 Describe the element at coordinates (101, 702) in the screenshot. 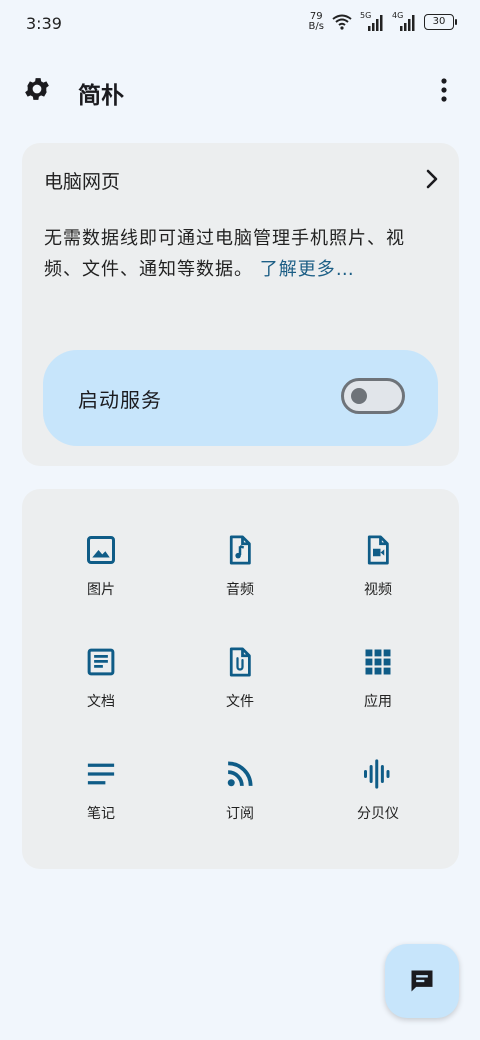

I see `grid-item-label: 文档` at that location.